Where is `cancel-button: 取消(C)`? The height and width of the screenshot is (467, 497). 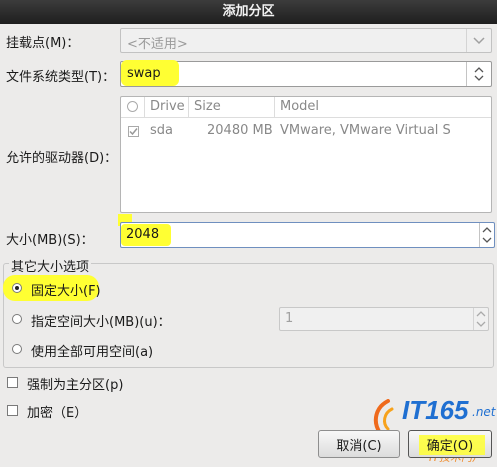
cancel-button: 取消(C) is located at coordinates (359, 444).